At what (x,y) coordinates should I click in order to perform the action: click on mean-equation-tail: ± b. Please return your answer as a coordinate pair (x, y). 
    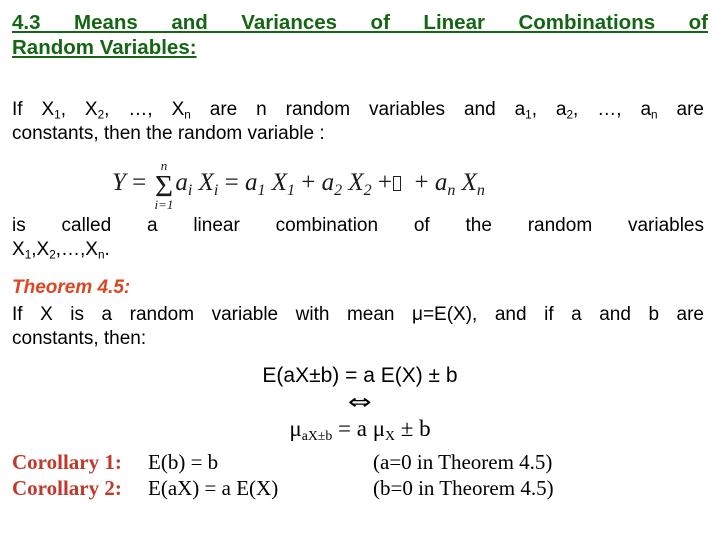
    Looking at the image, I should click on (413, 428).